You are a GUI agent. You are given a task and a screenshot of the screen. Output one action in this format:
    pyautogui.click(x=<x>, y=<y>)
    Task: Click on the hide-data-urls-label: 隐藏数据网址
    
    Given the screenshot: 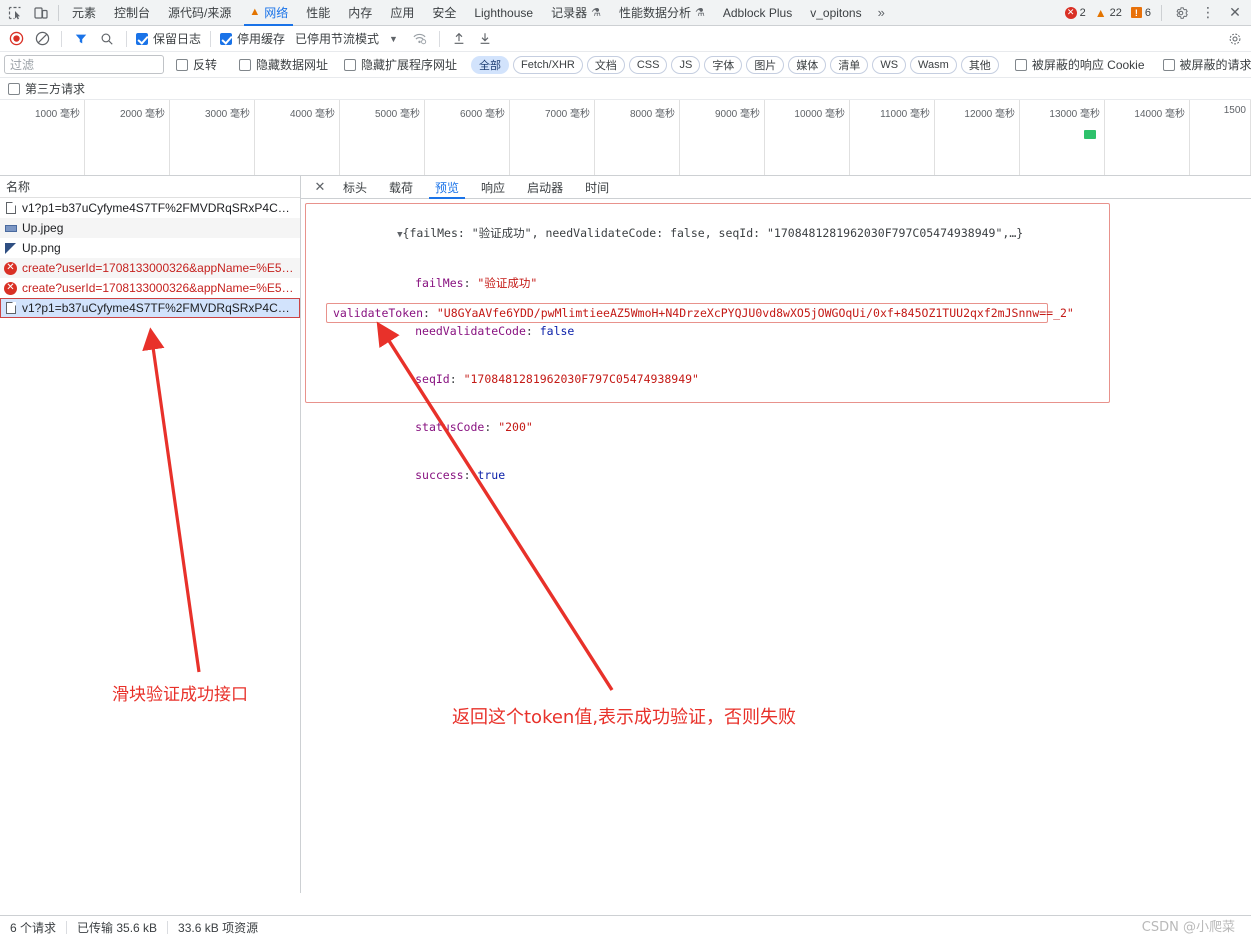 What is the action you would take?
    pyautogui.click(x=292, y=65)
    